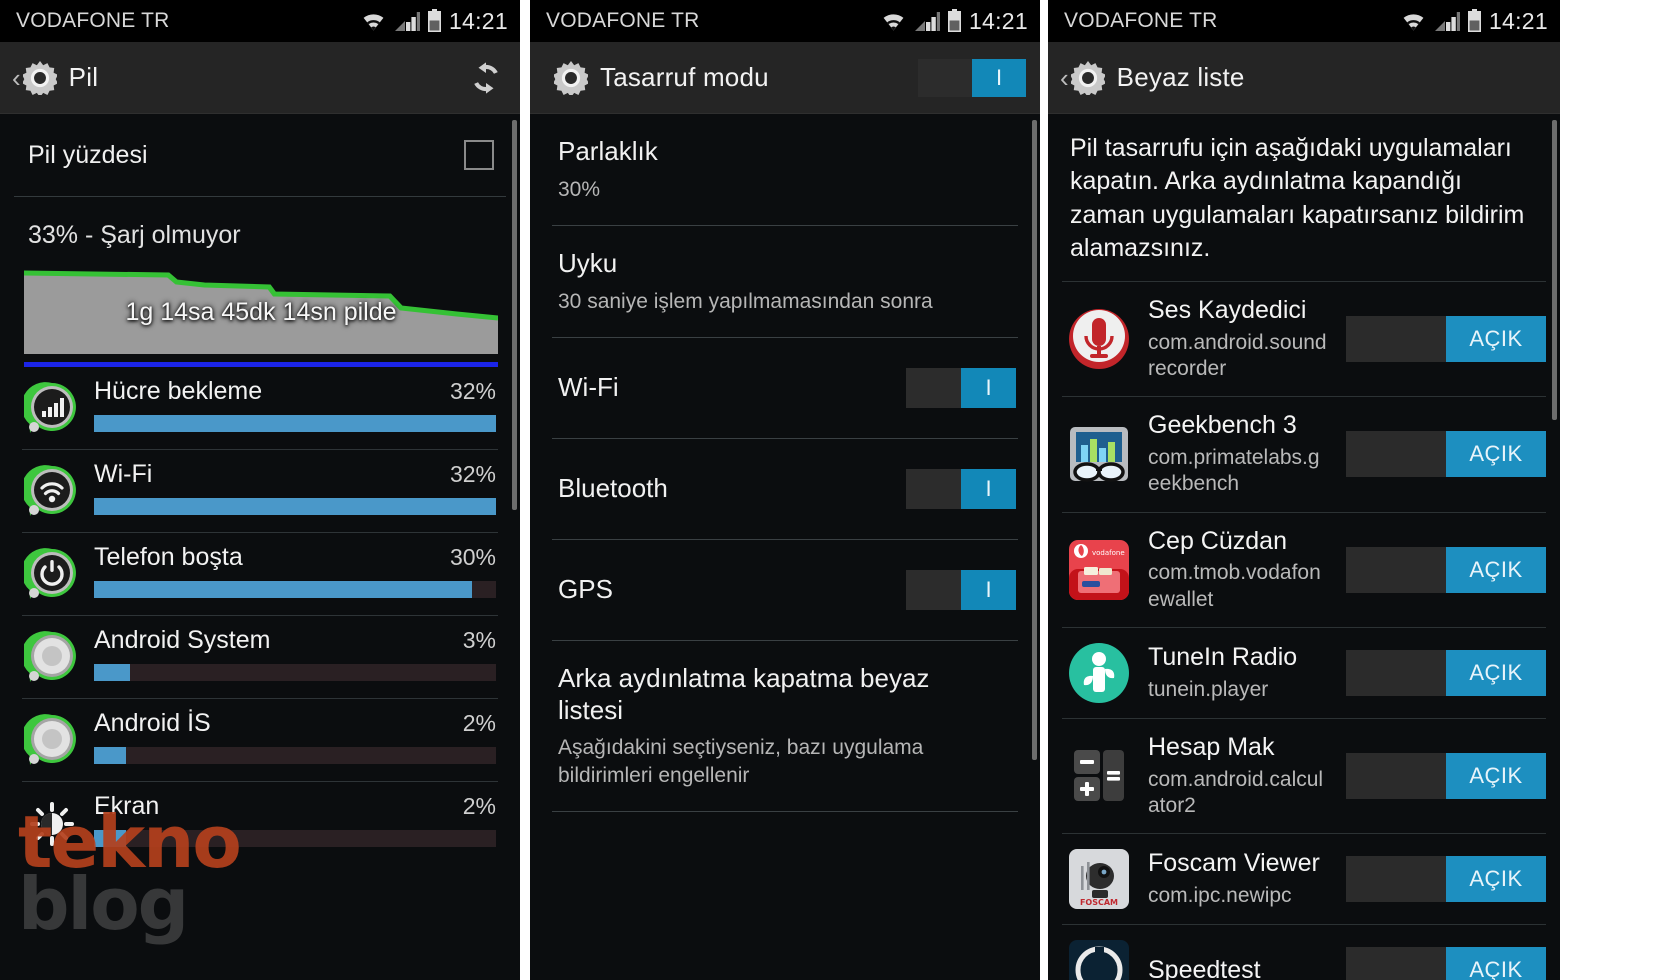 The height and width of the screenshot is (980, 1660). What do you see at coordinates (1234, 471) in the screenshot?
I see `app-package: com.primatelabs.geekbench` at bounding box center [1234, 471].